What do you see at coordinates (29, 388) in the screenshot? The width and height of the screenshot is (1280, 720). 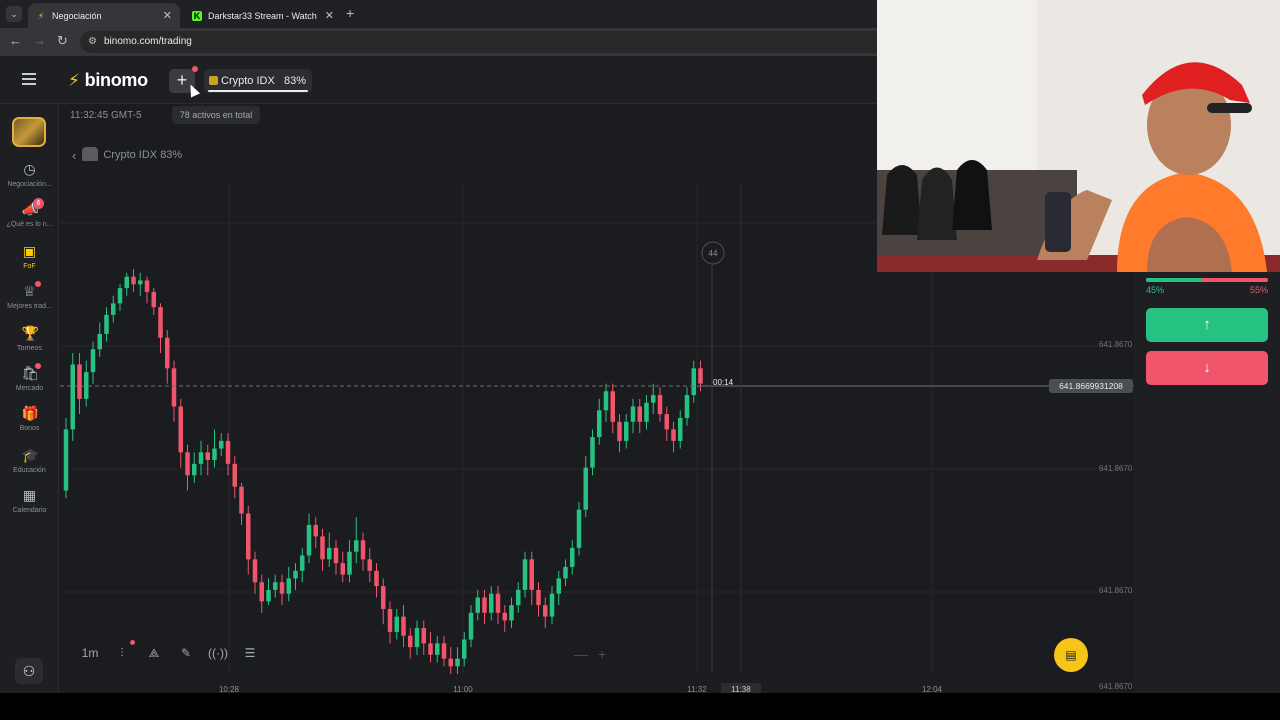 I see `sidebar-item-label: Mercado` at bounding box center [29, 388].